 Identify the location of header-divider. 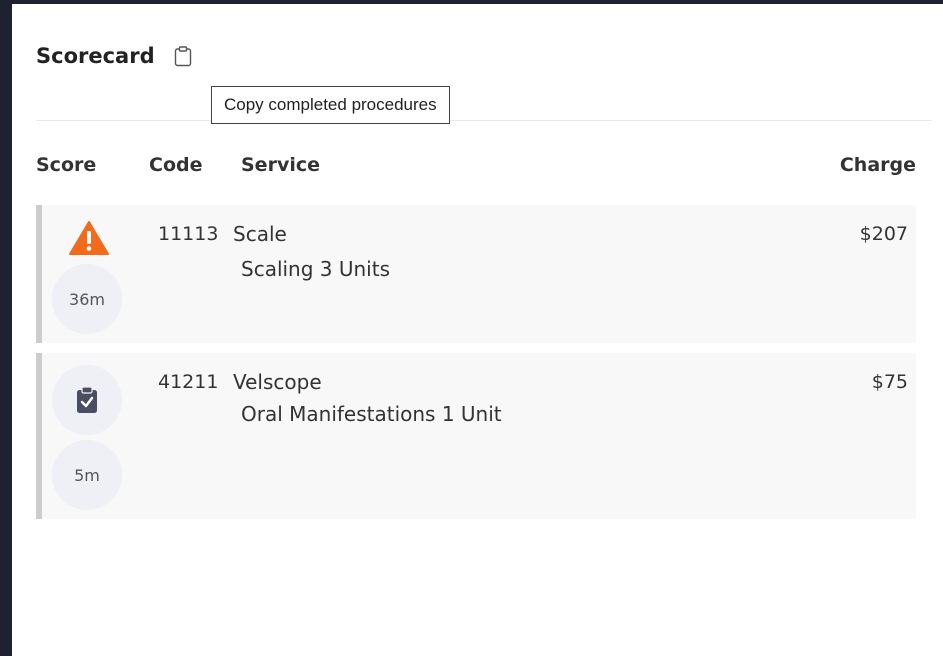
(484, 120).